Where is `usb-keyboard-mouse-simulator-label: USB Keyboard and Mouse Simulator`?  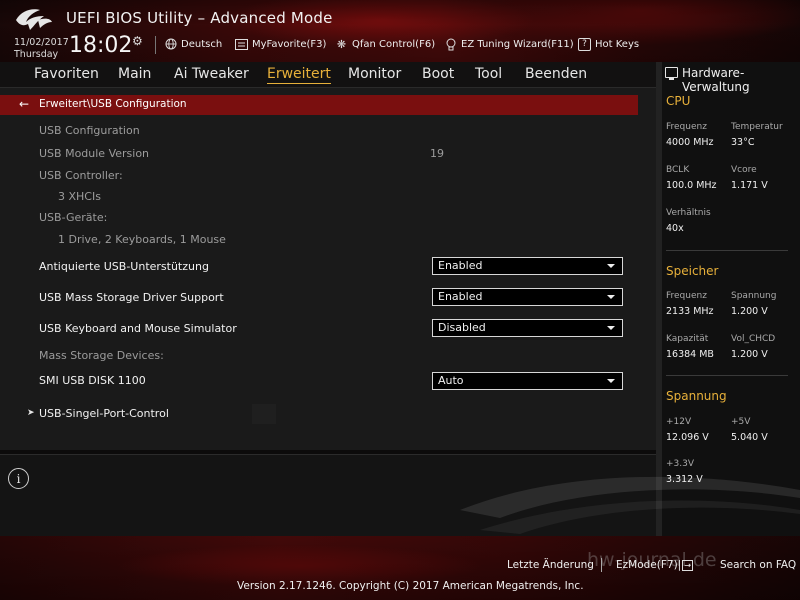 usb-keyboard-mouse-simulator-label: USB Keyboard and Mouse Simulator is located at coordinates (138, 328).